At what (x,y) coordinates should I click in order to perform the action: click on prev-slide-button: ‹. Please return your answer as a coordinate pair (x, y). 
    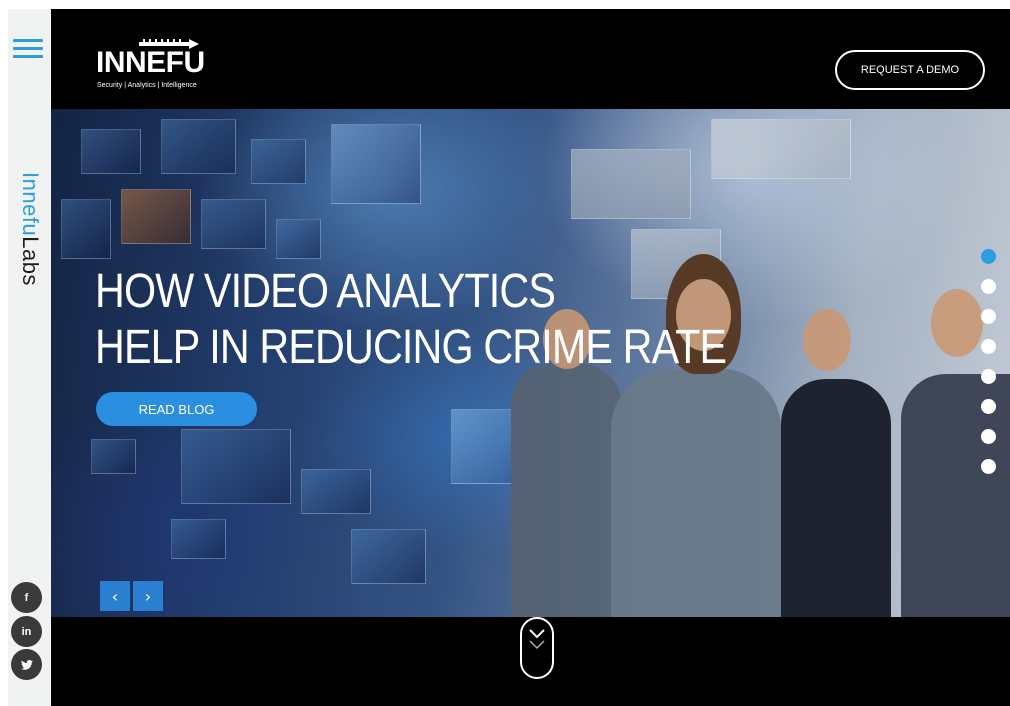
    Looking at the image, I should click on (115, 596).